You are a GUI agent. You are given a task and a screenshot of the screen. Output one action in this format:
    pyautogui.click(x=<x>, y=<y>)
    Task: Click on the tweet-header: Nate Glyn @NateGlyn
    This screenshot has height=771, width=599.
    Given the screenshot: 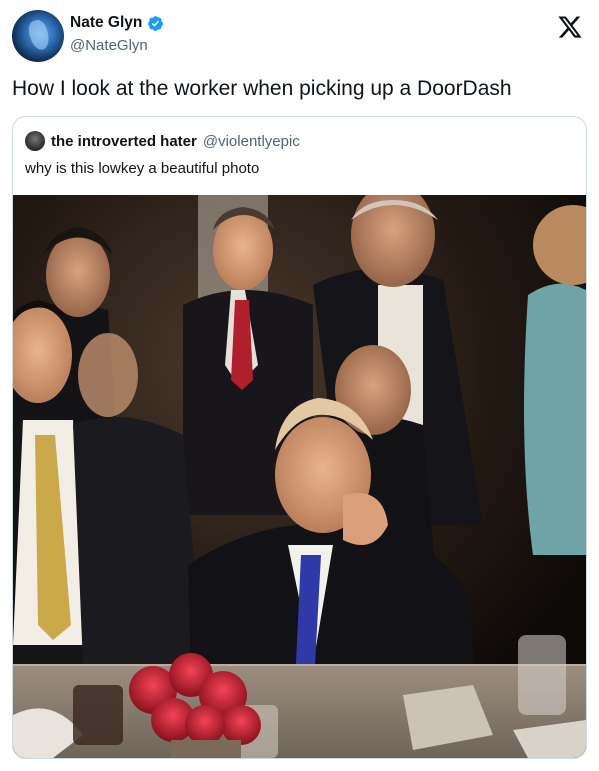 What is the action you would take?
    pyautogui.click(x=299, y=36)
    